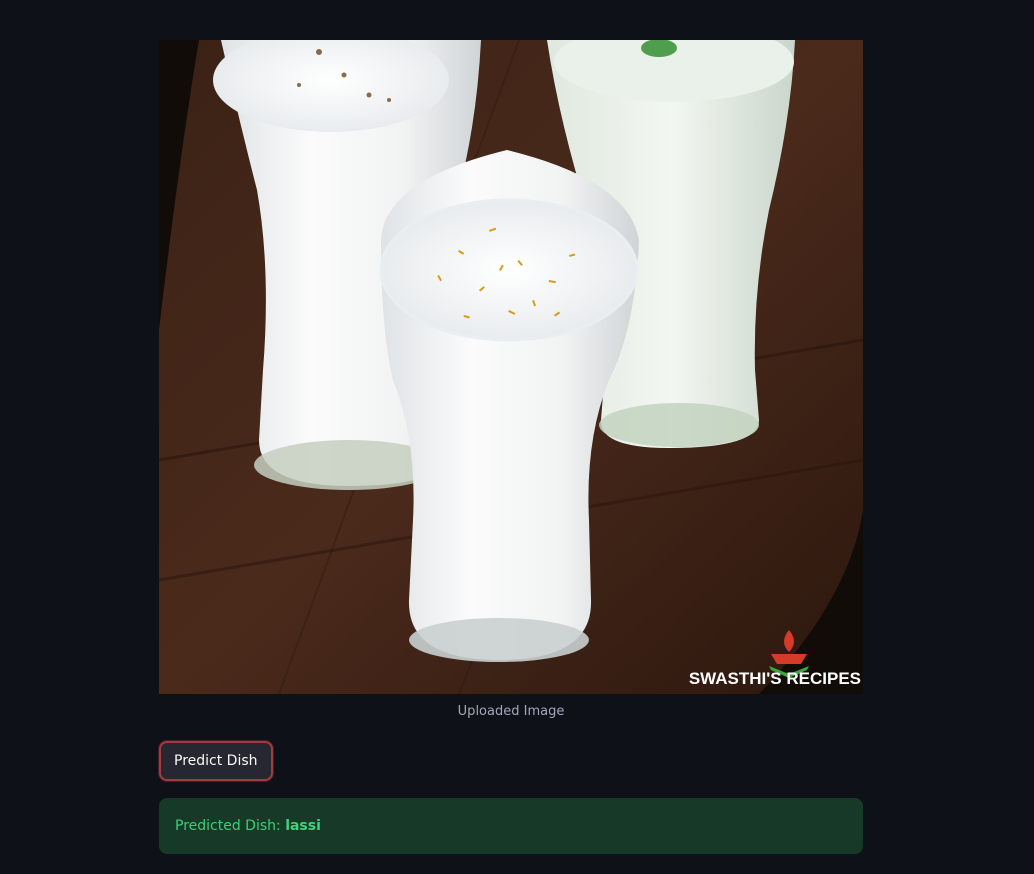  I want to click on prediction-result-alert: Predicted Dish: lassi, so click(511, 826).